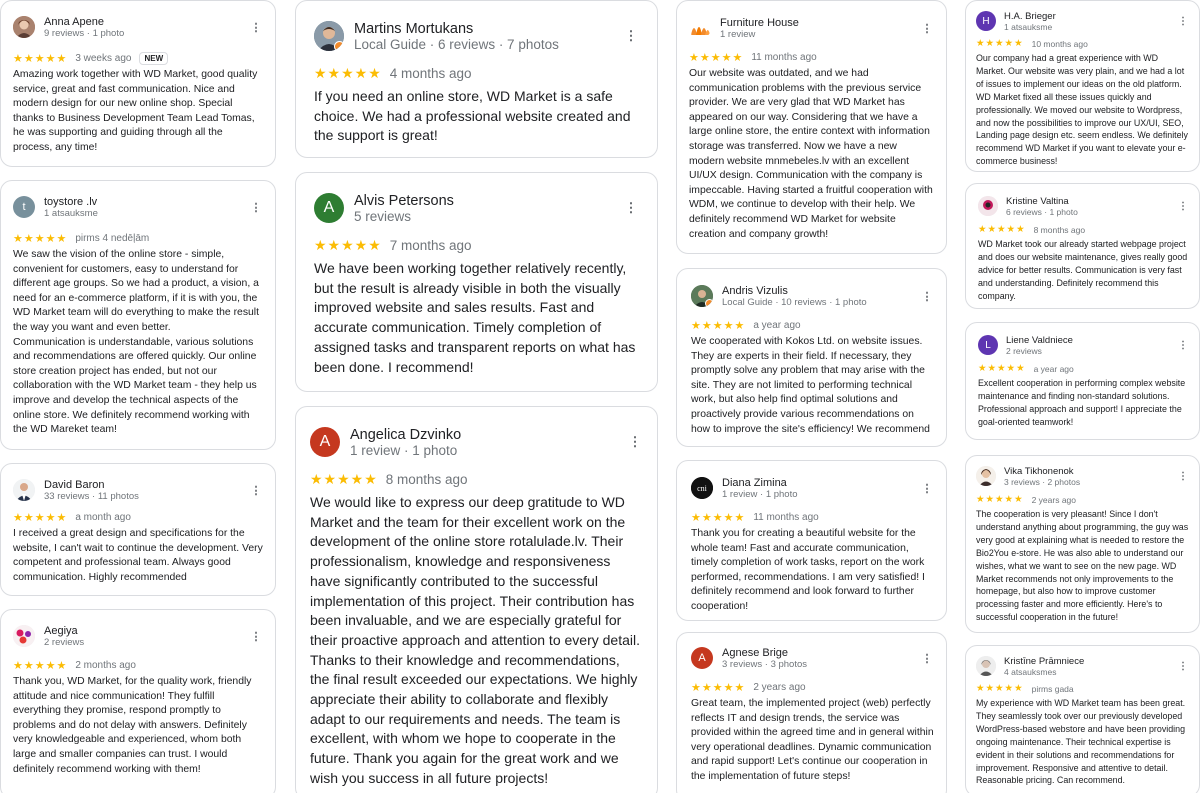 The height and width of the screenshot is (793, 1200). Describe the element at coordinates (488, 435) in the screenshot. I see `reviewer-name: Angelica Dzvinko` at that location.